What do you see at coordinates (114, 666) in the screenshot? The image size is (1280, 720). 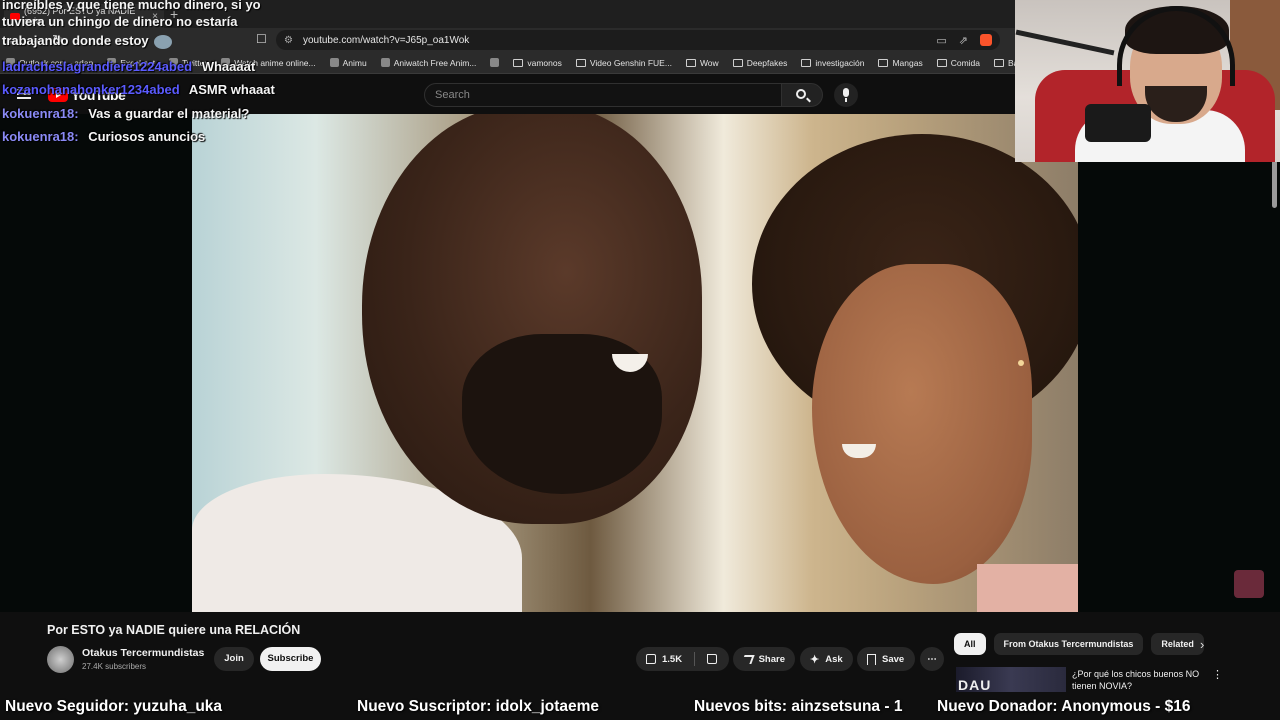 I see `subscriber-count: 27.4K subscribers` at bounding box center [114, 666].